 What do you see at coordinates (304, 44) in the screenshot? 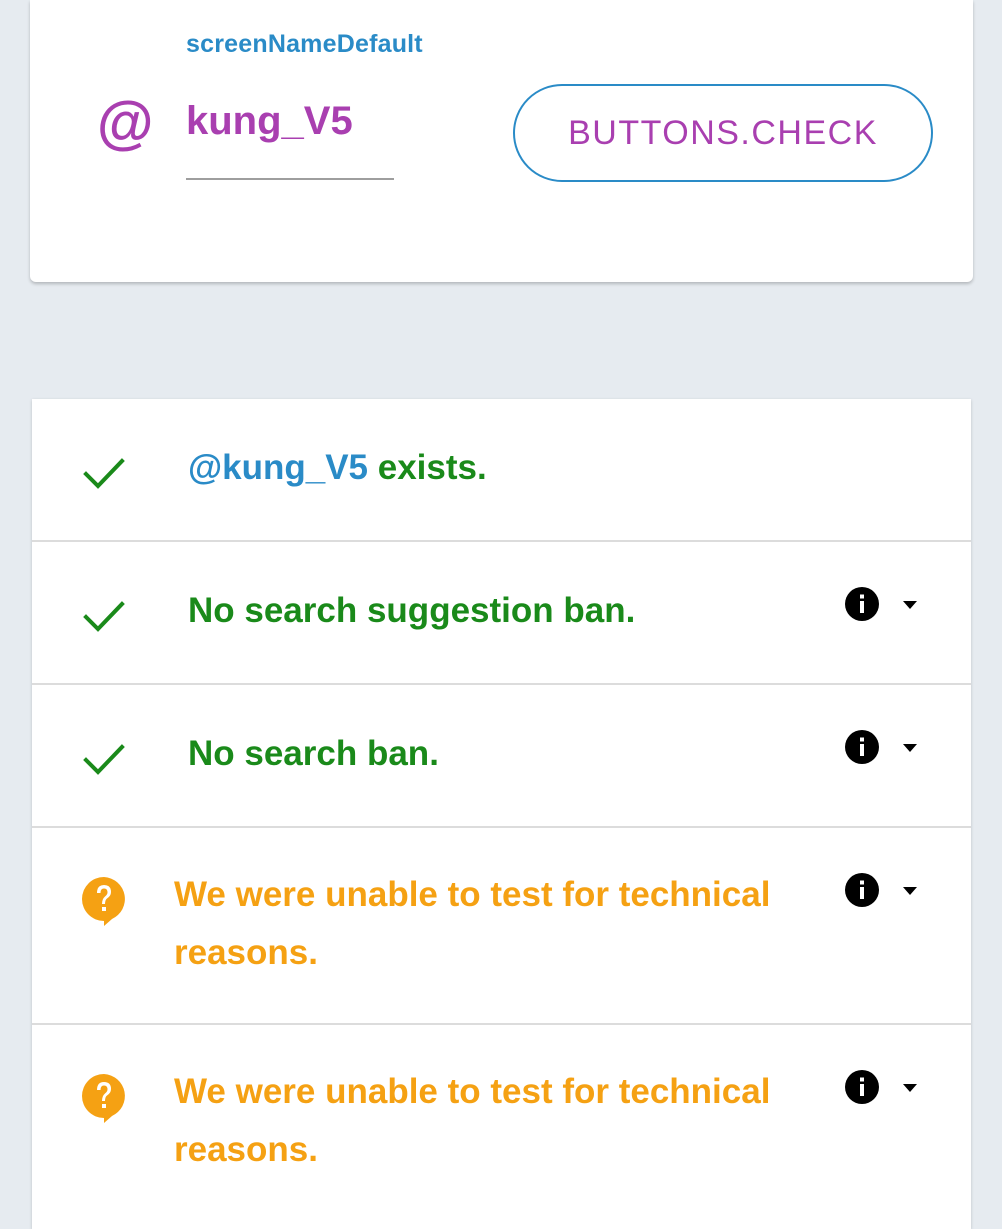
I see `screen-name-label: screenNameDefault` at bounding box center [304, 44].